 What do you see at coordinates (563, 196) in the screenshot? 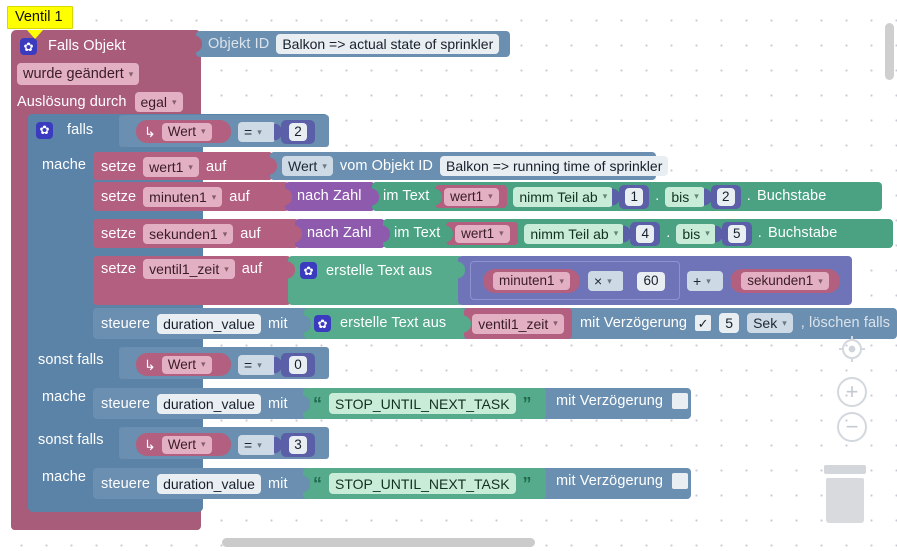
I see `substring-dropdown-minuten: nimm Teil ab` at bounding box center [563, 196].